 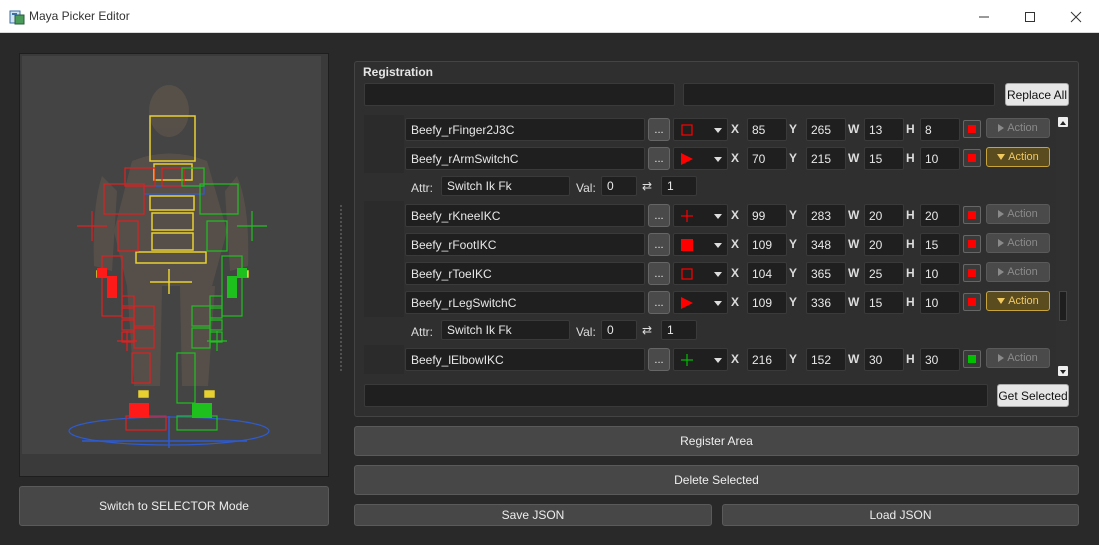 What do you see at coordinates (940, 359) in the screenshot?
I see `h-input: 30` at bounding box center [940, 359].